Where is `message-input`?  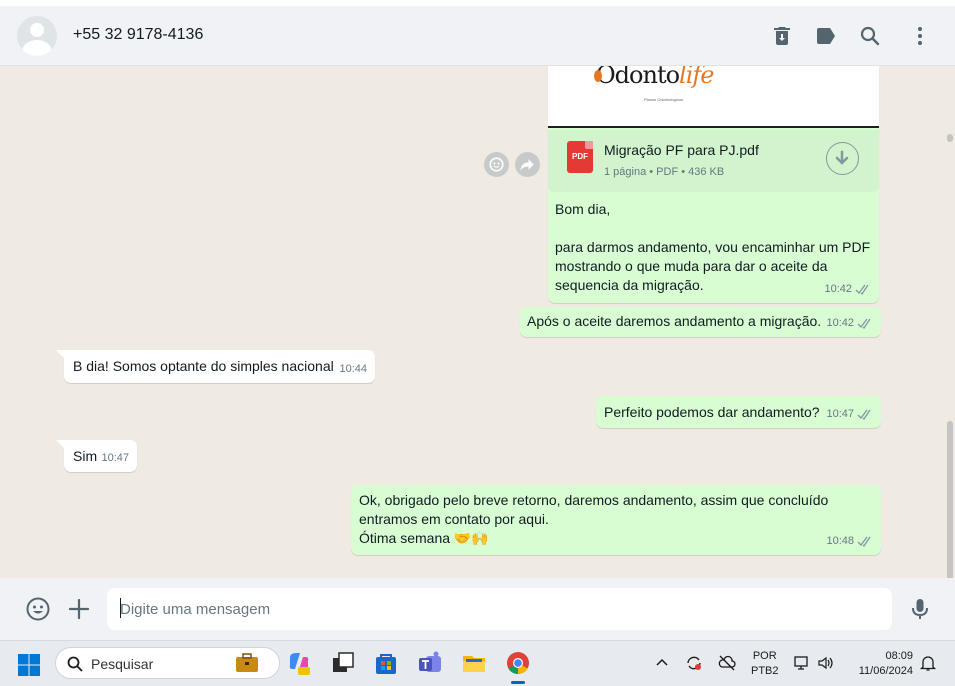
message-input is located at coordinates (499, 609).